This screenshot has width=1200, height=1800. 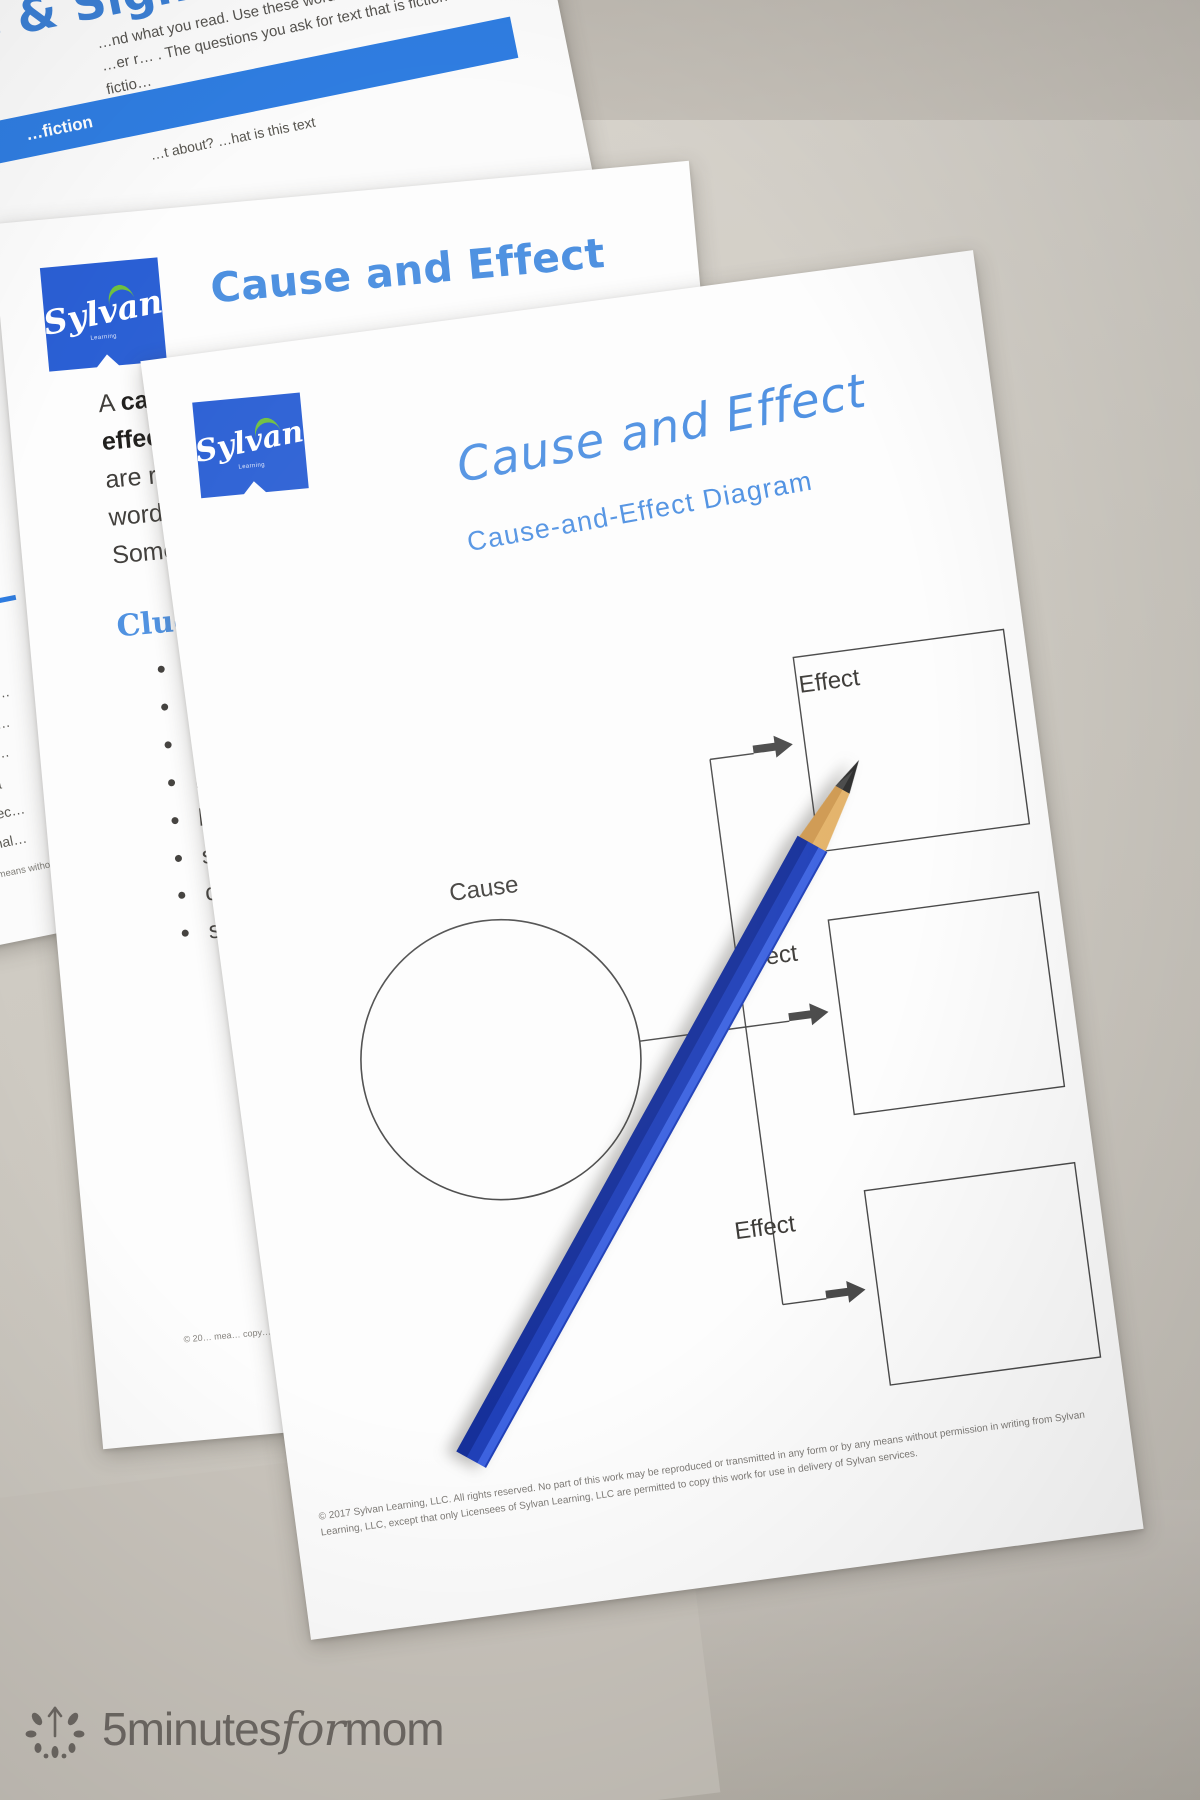 What do you see at coordinates (55, 1732) in the screenshot?
I see `sparkle-burst-icon` at bounding box center [55, 1732].